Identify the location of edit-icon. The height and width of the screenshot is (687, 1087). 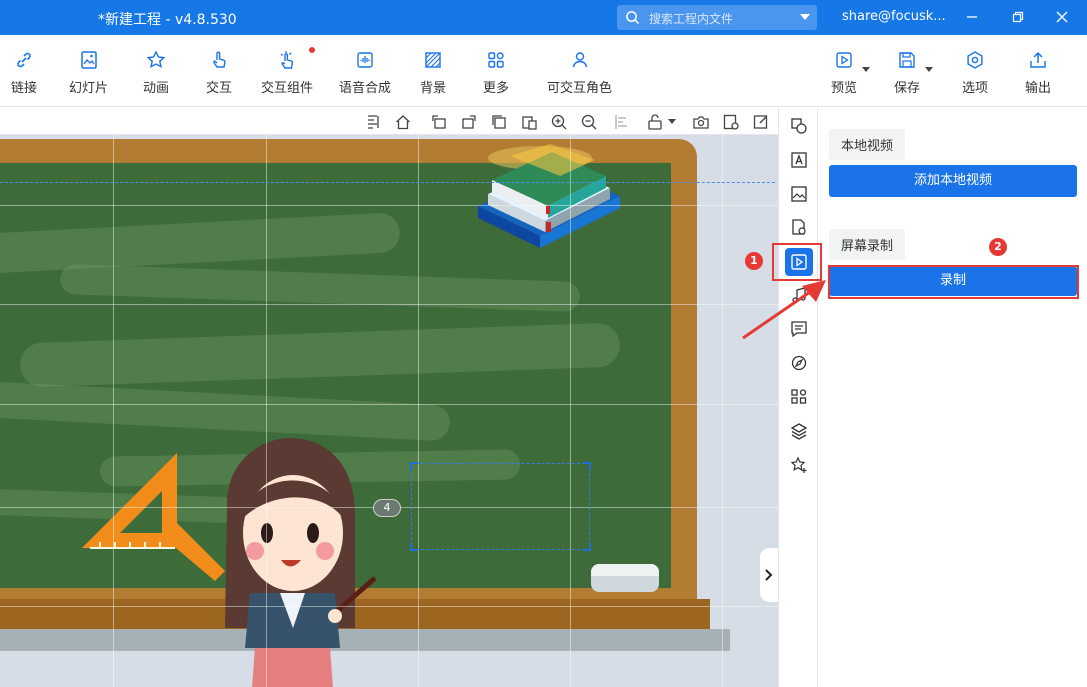
(761, 122).